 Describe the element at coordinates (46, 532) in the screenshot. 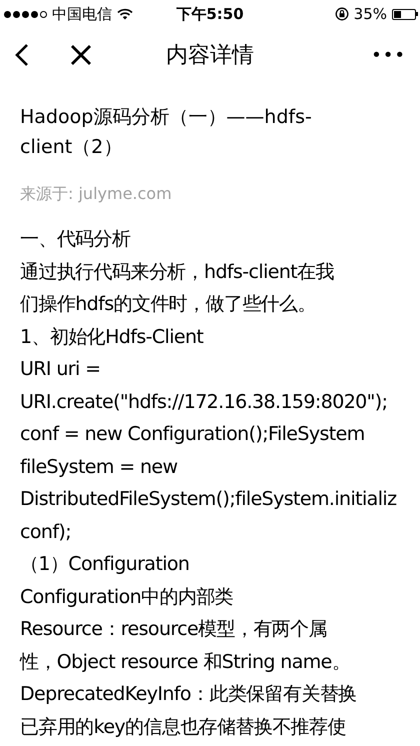

I see `body-text-line: conf);` at that location.